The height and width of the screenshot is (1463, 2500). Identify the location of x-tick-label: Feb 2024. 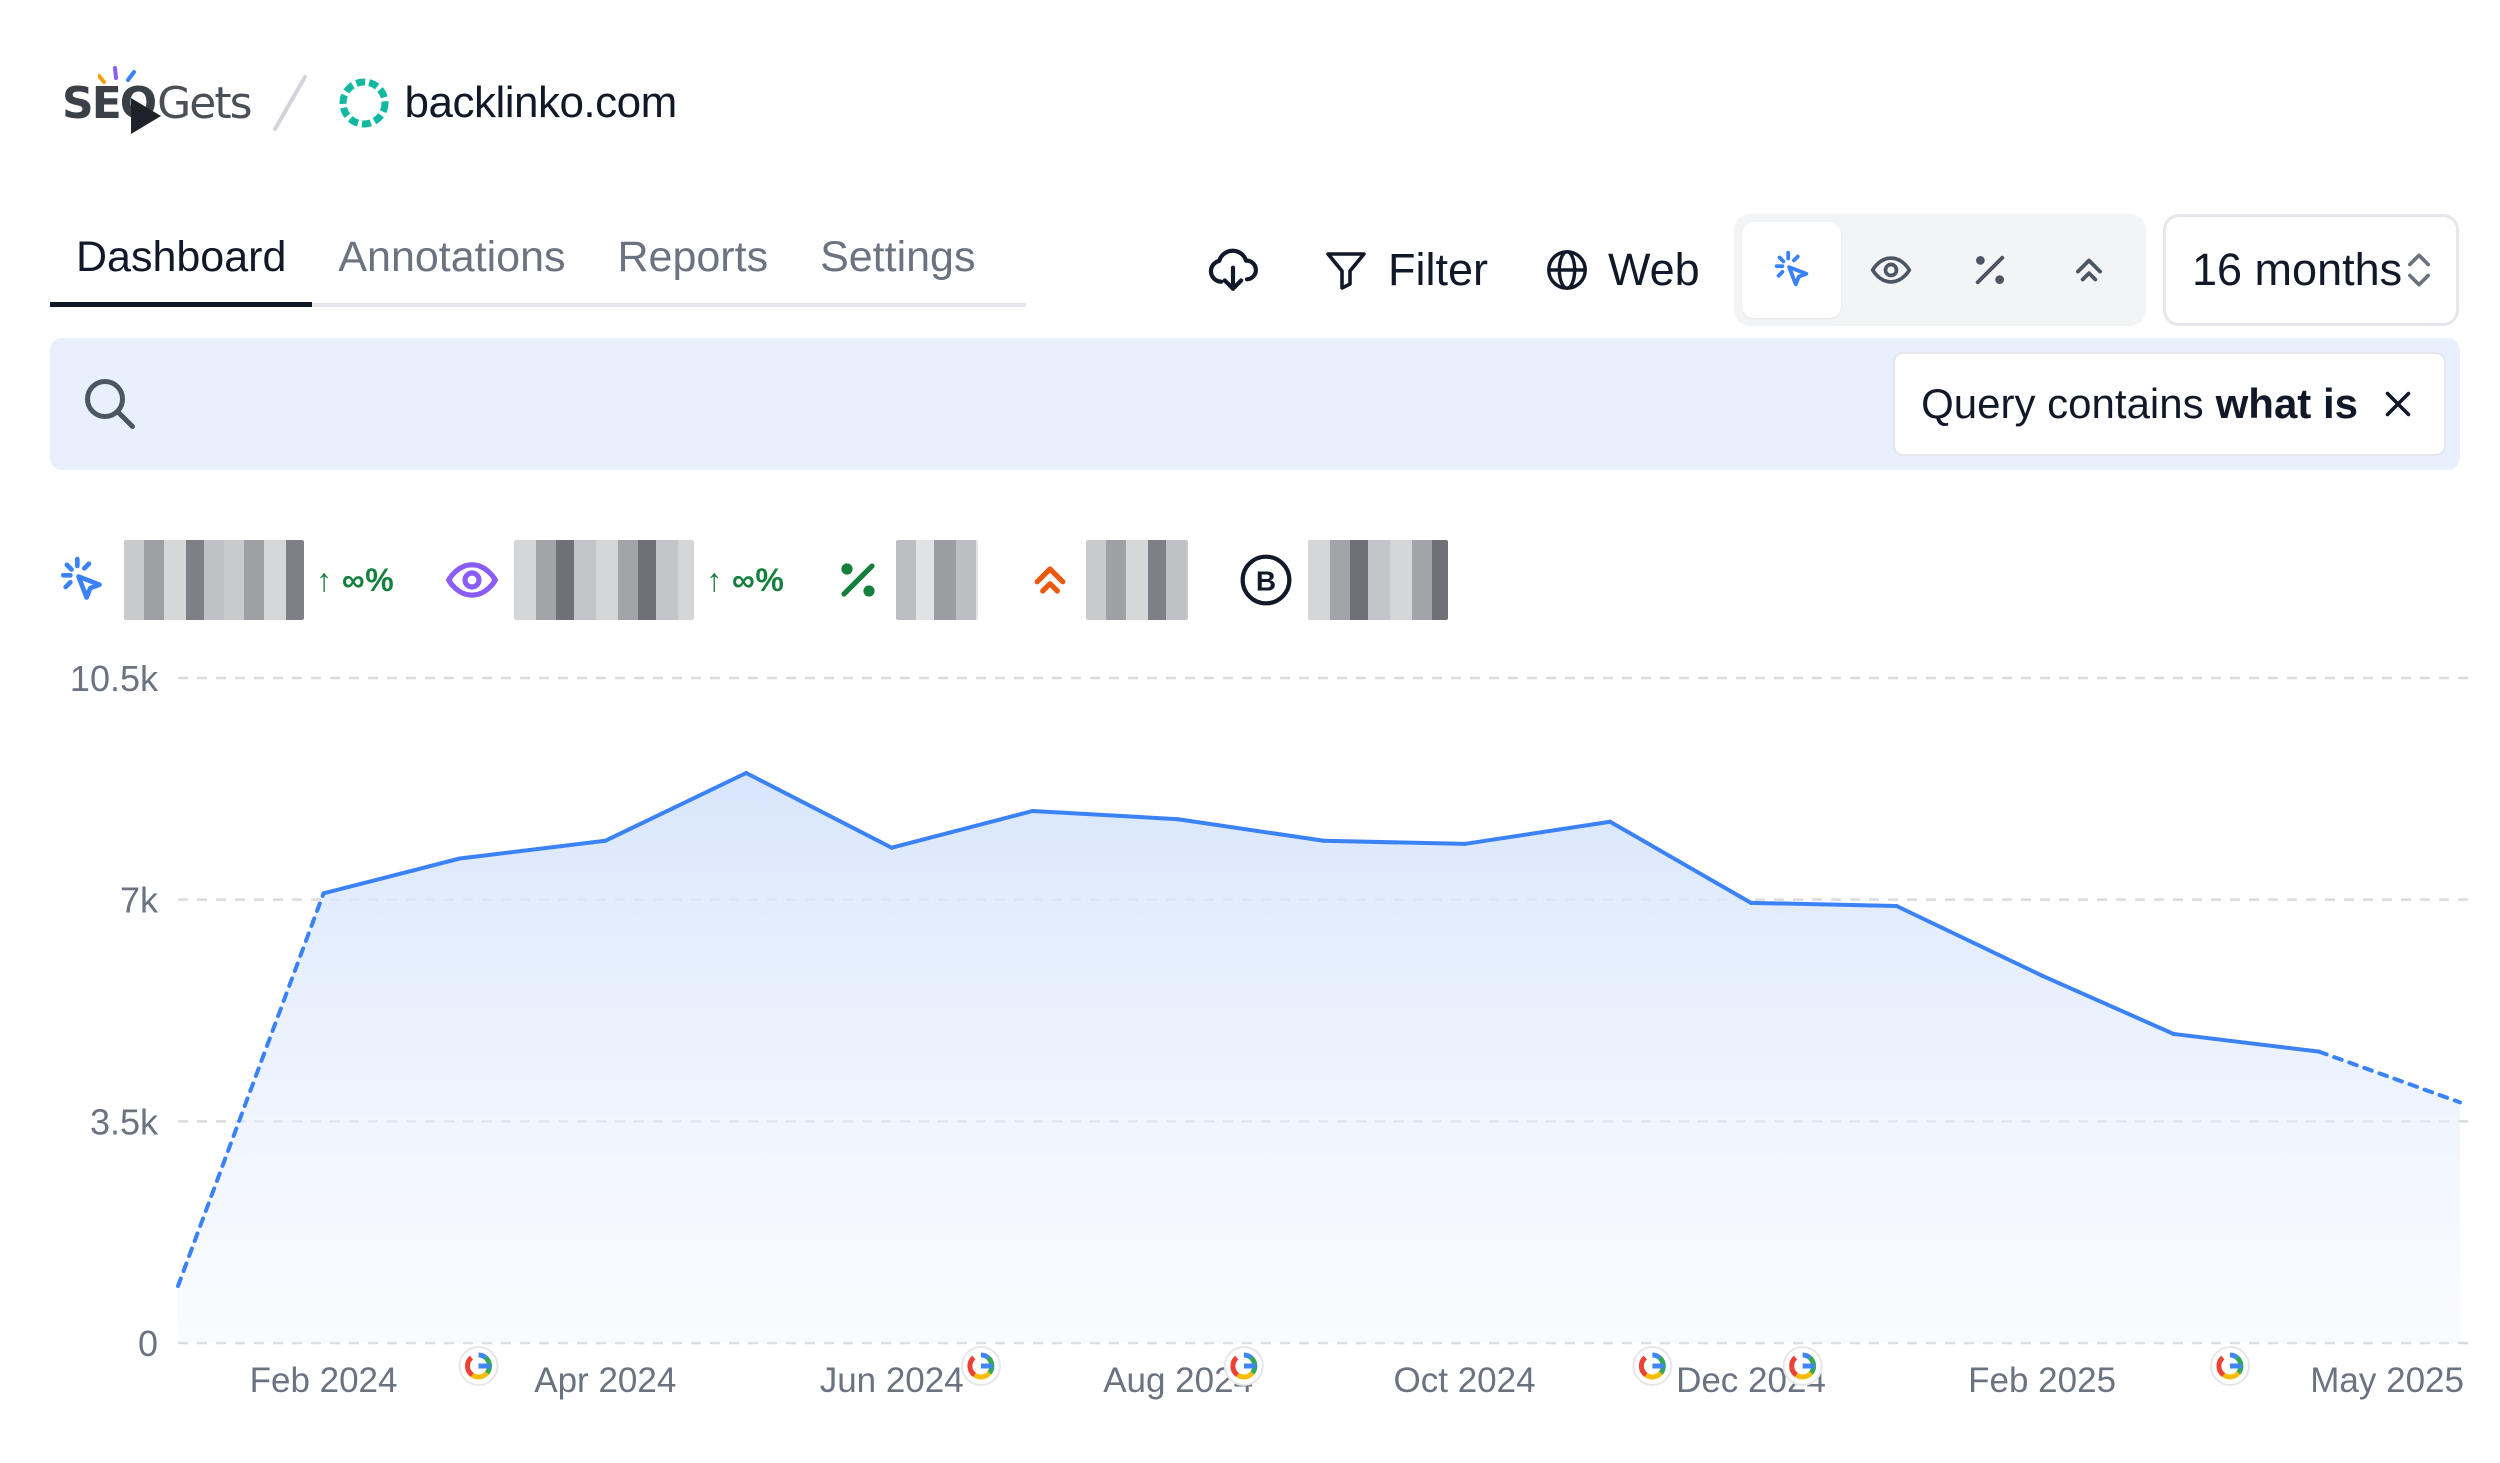
(324, 1380).